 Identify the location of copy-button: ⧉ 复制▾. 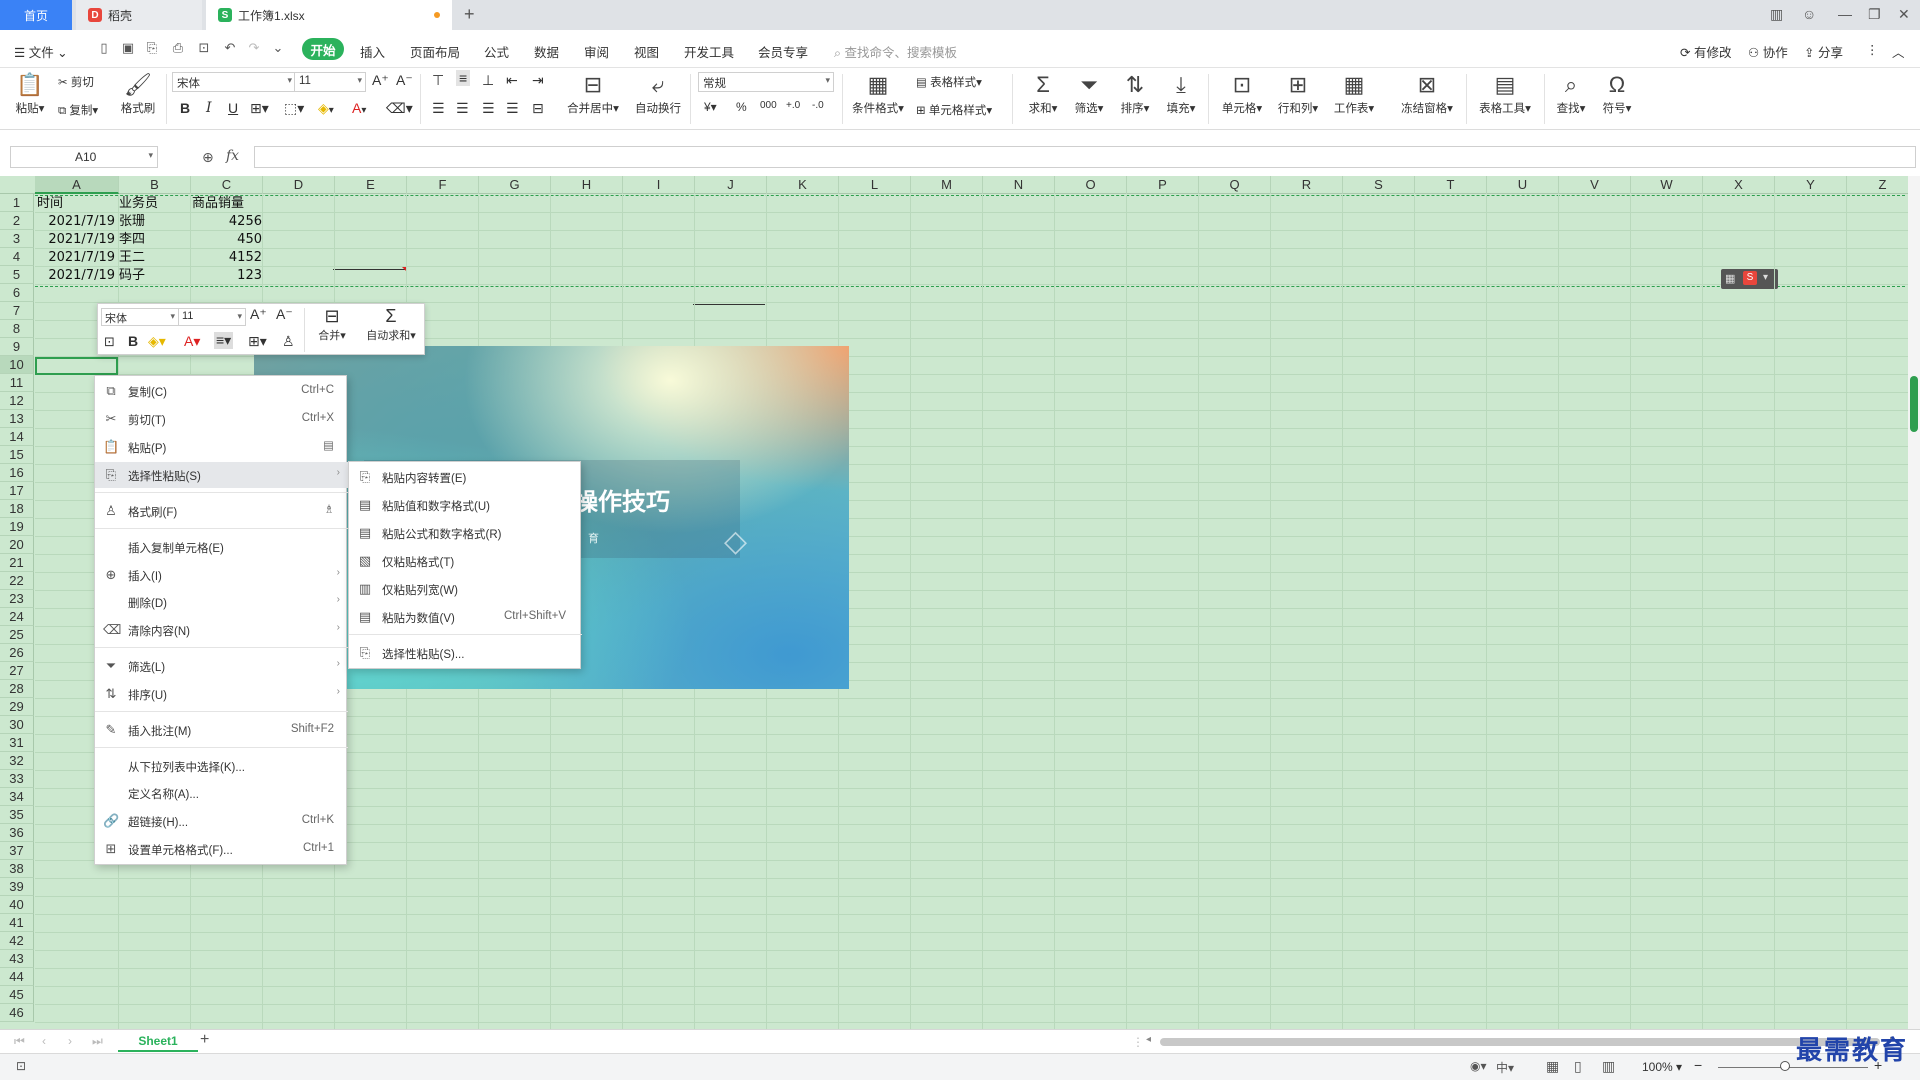
(78, 110).